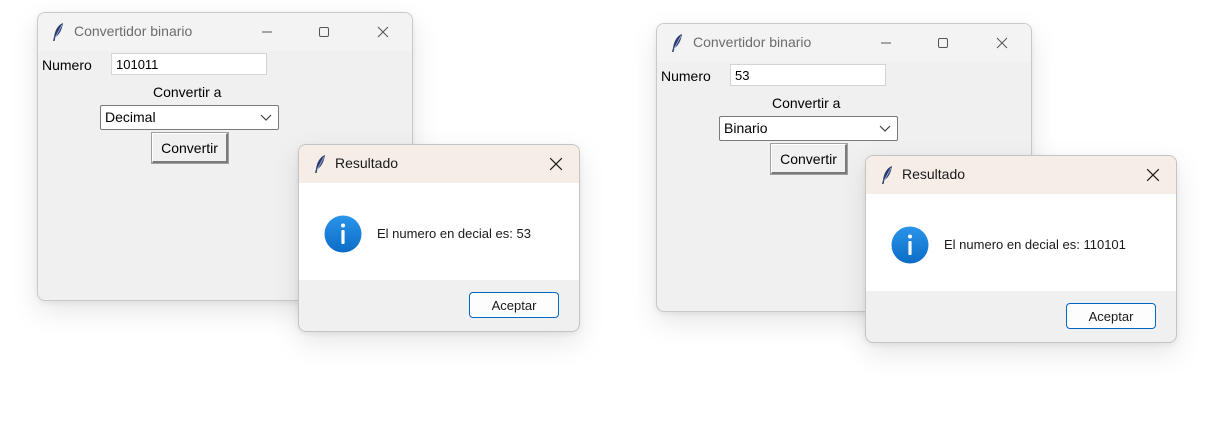  Describe the element at coordinates (746, 128) in the screenshot. I see `conversion-select-value: Binario` at that location.